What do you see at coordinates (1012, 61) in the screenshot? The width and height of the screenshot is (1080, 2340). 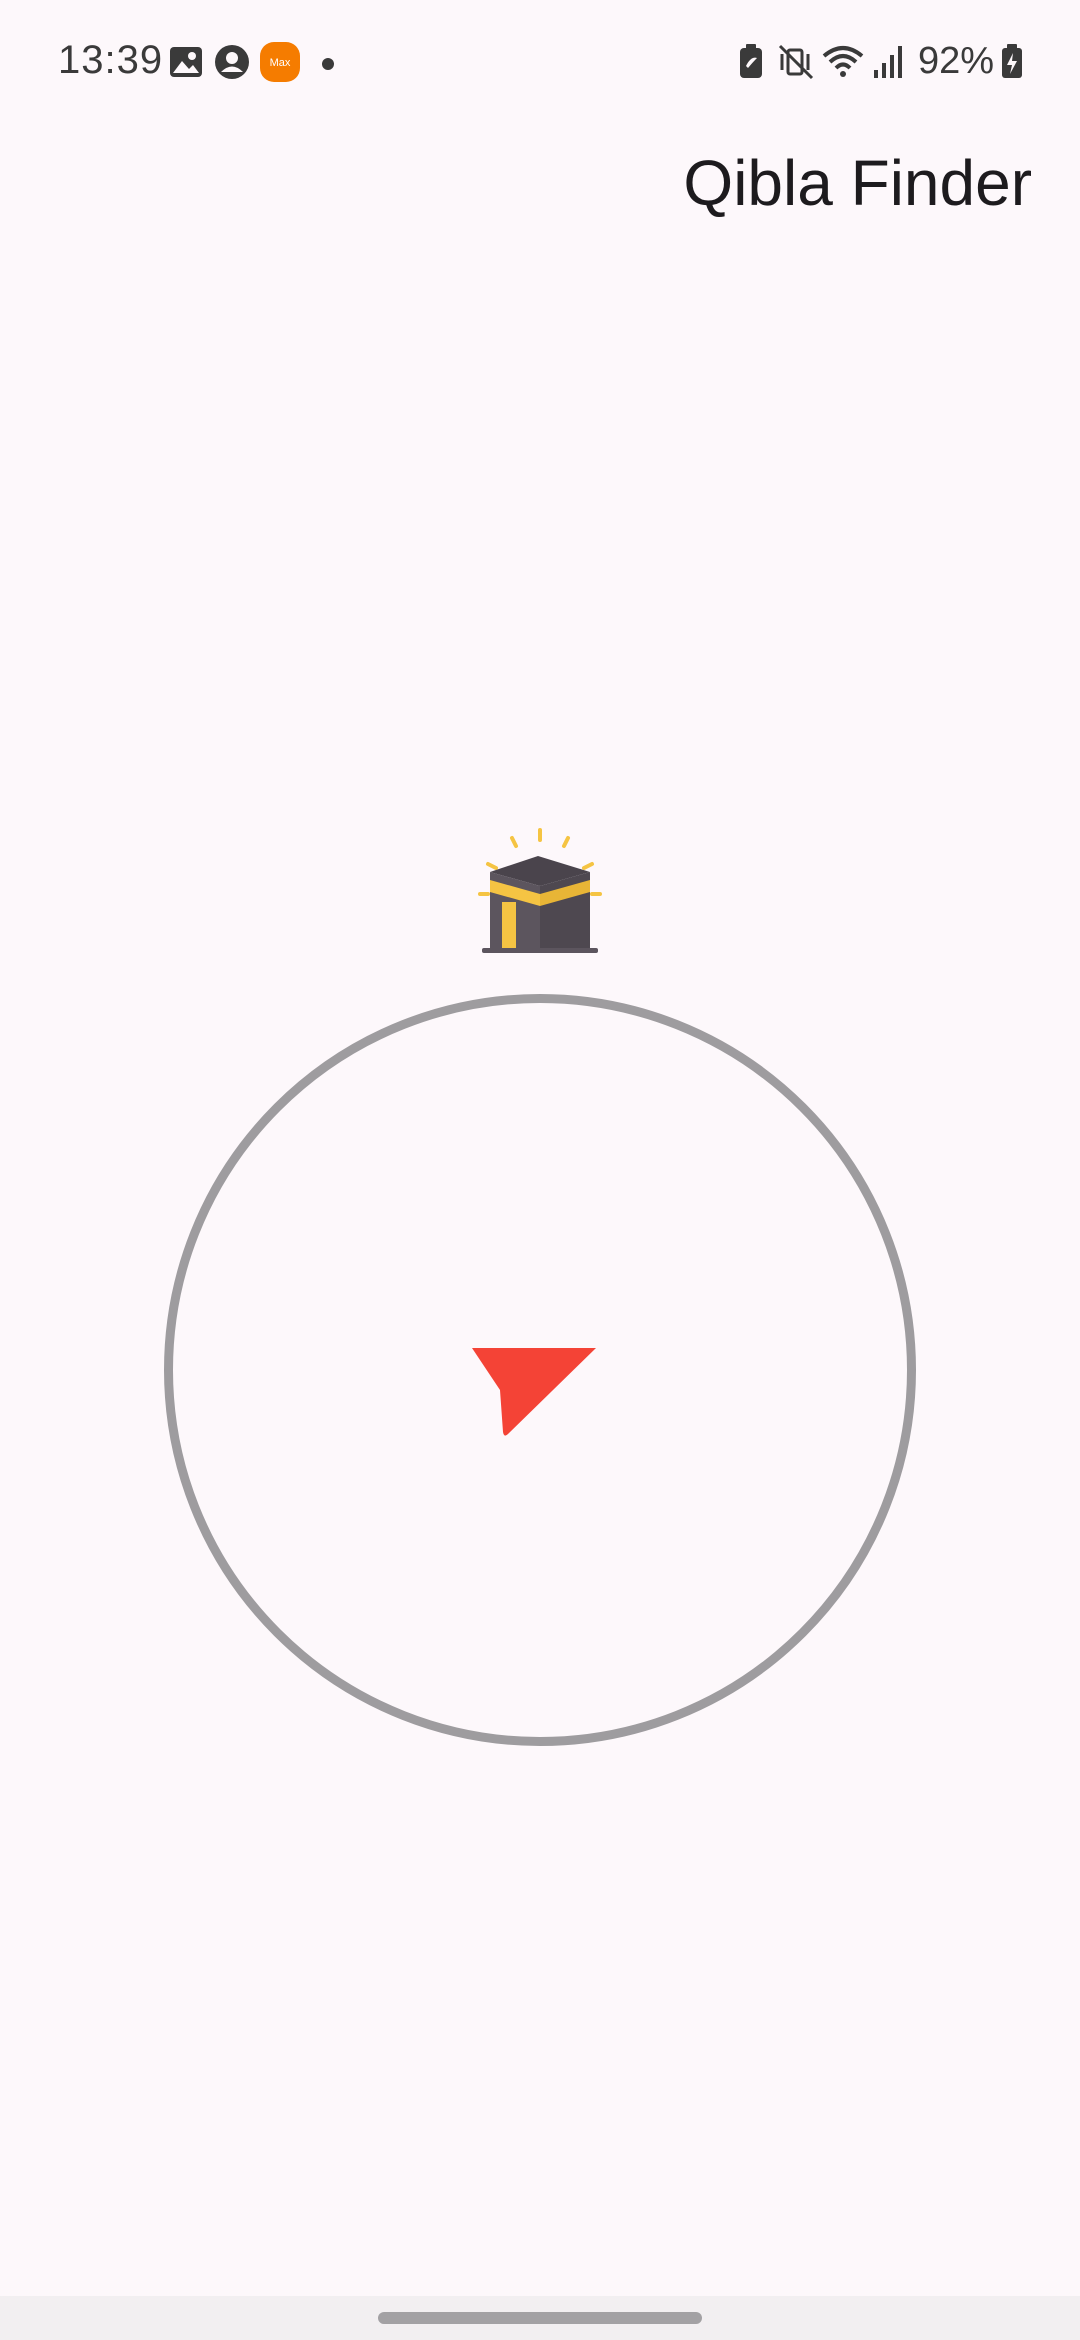 I see `battery-charging-icon` at bounding box center [1012, 61].